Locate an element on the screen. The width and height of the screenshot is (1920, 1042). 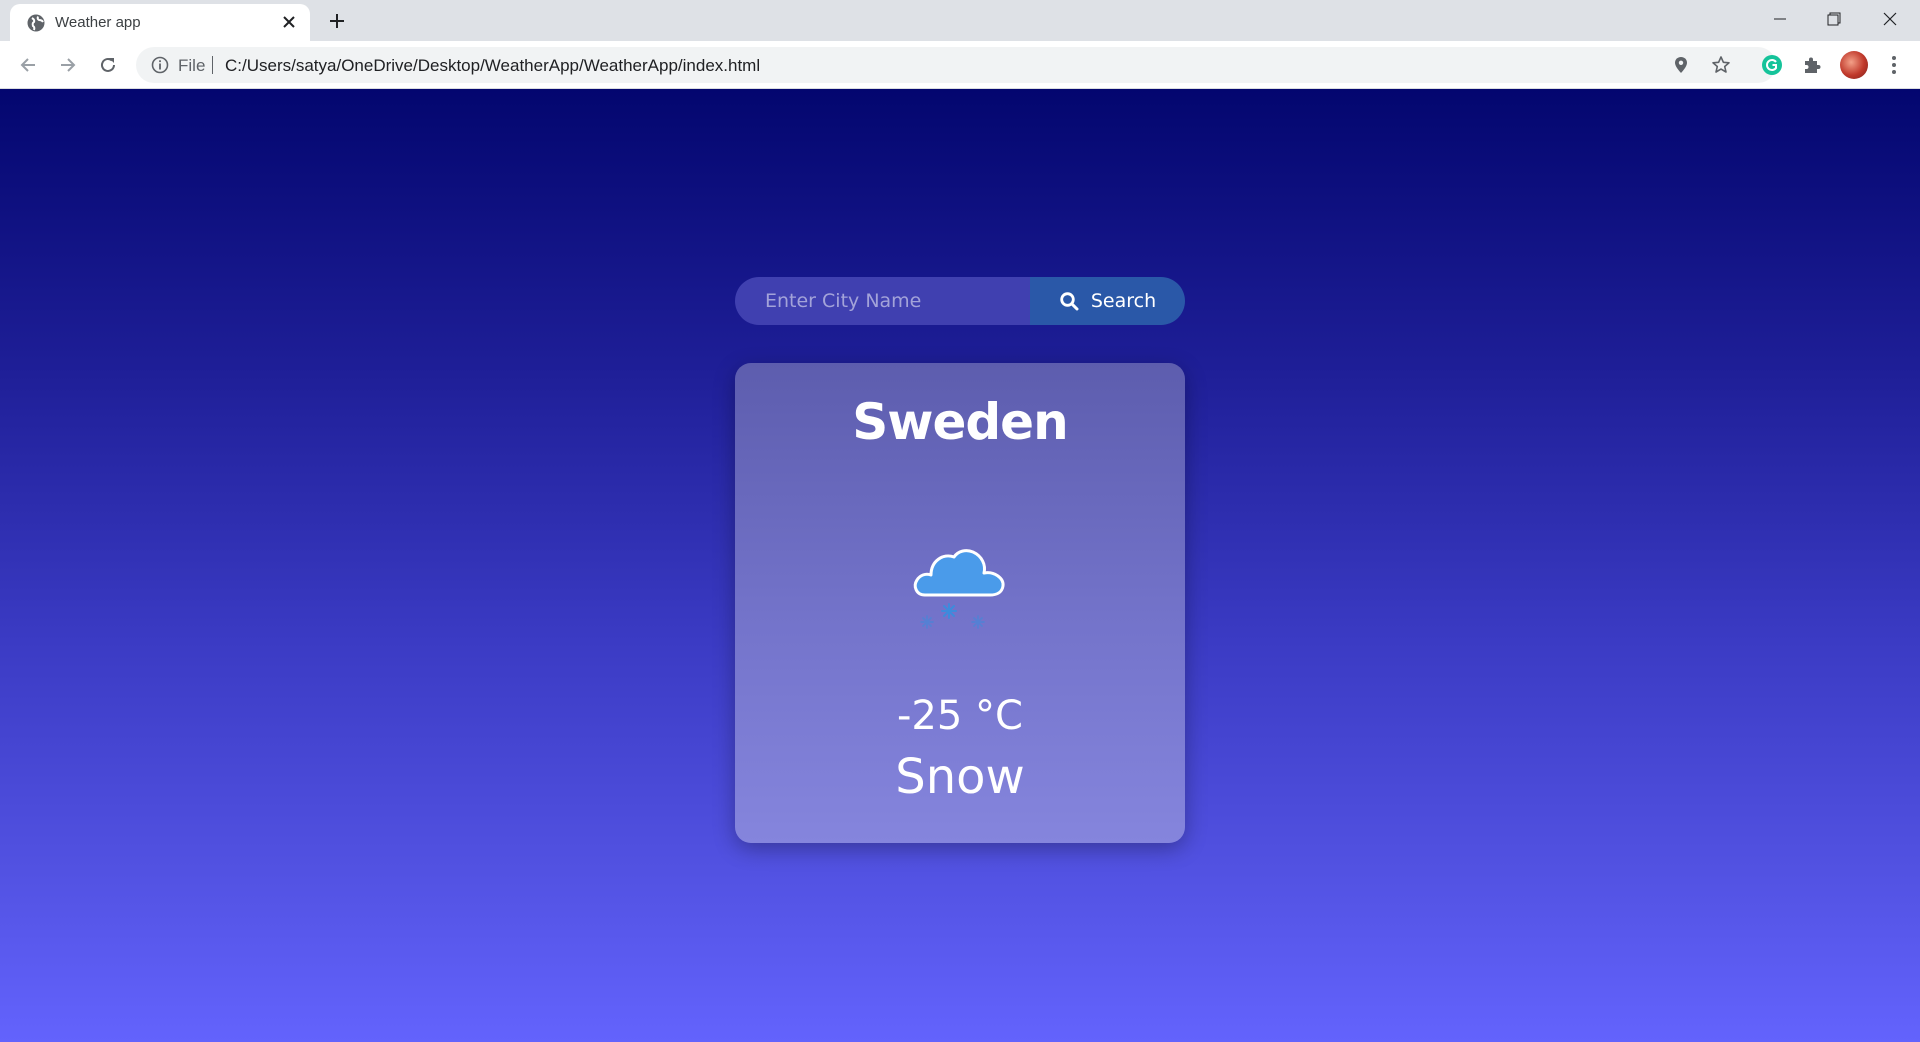
tab-title: Weather app is located at coordinates (98, 22).